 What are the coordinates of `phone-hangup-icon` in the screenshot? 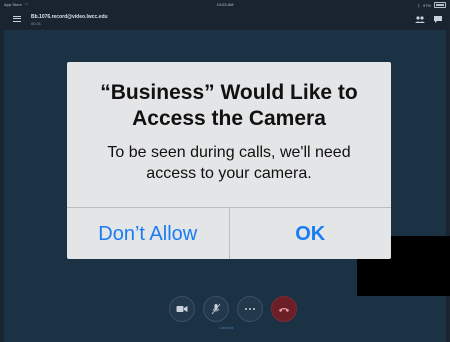 It's located at (284, 309).